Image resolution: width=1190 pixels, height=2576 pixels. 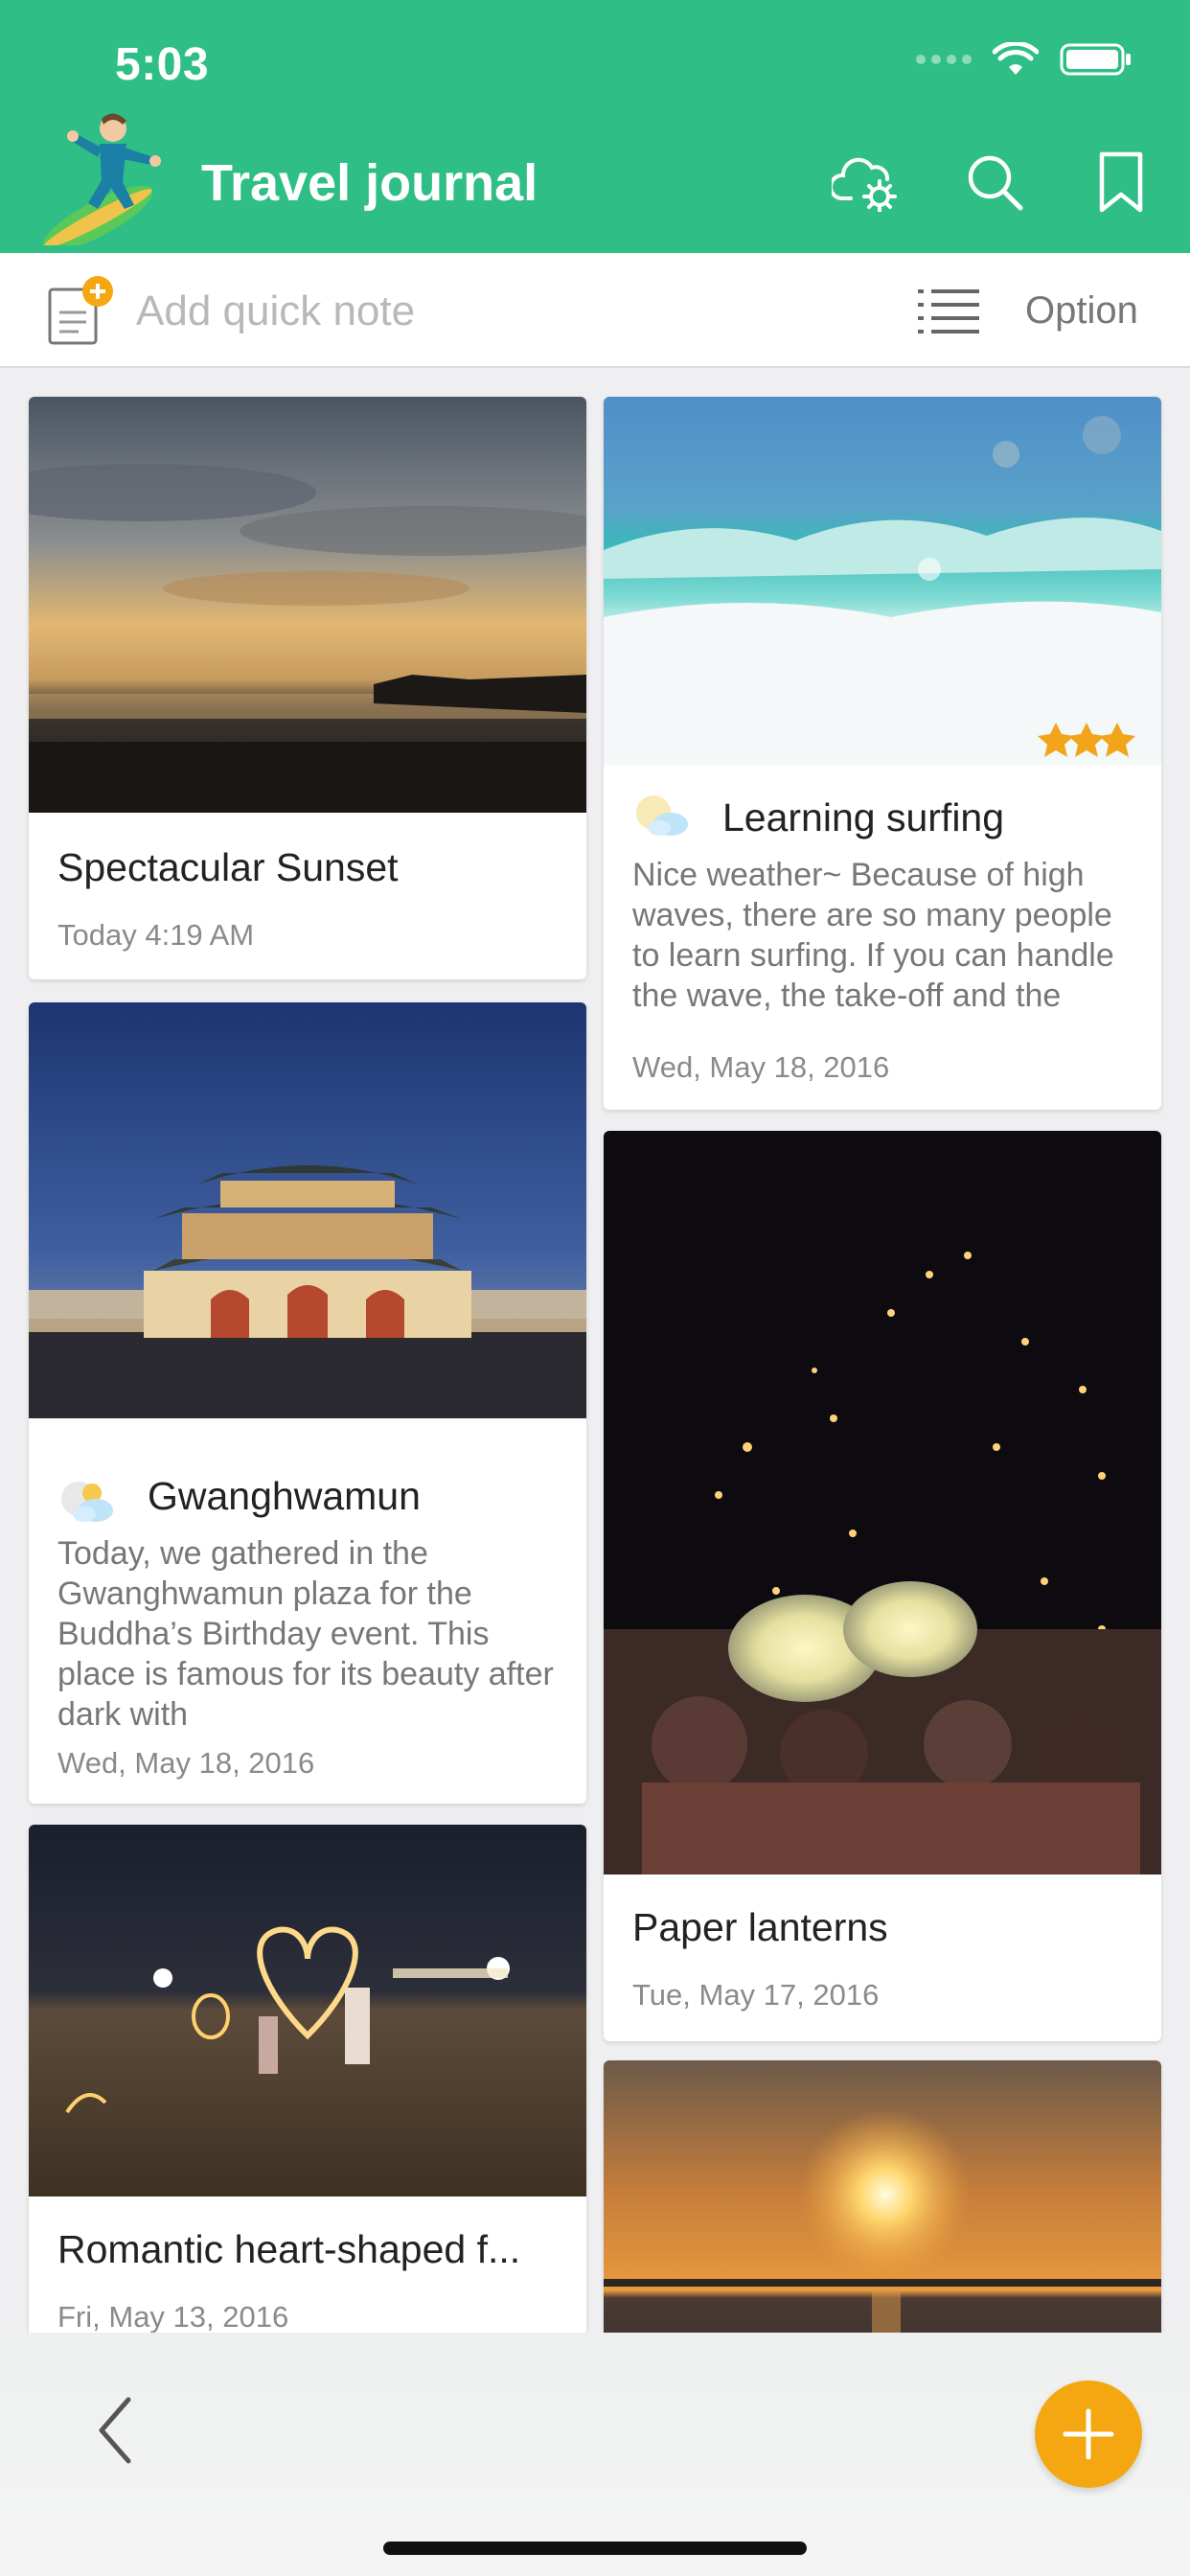 I want to click on weather-night-cloudy-icon, so click(x=87, y=1502).